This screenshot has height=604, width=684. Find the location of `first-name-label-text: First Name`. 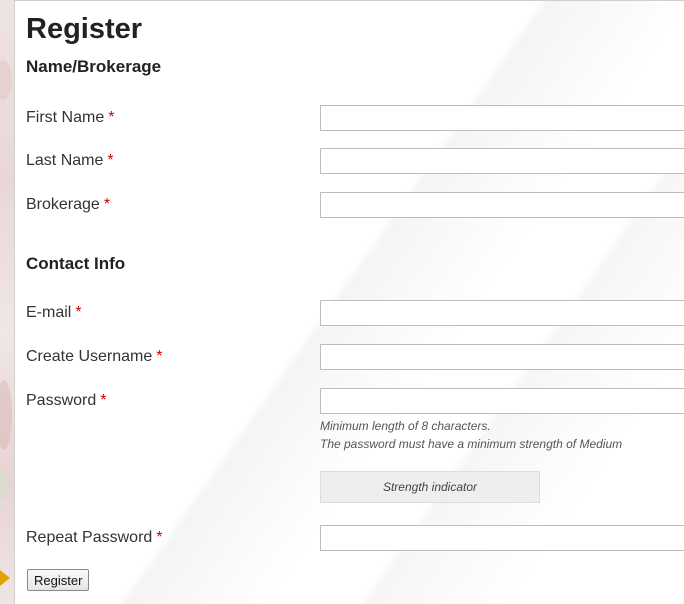

first-name-label-text: First Name is located at coordinates (65, 117).